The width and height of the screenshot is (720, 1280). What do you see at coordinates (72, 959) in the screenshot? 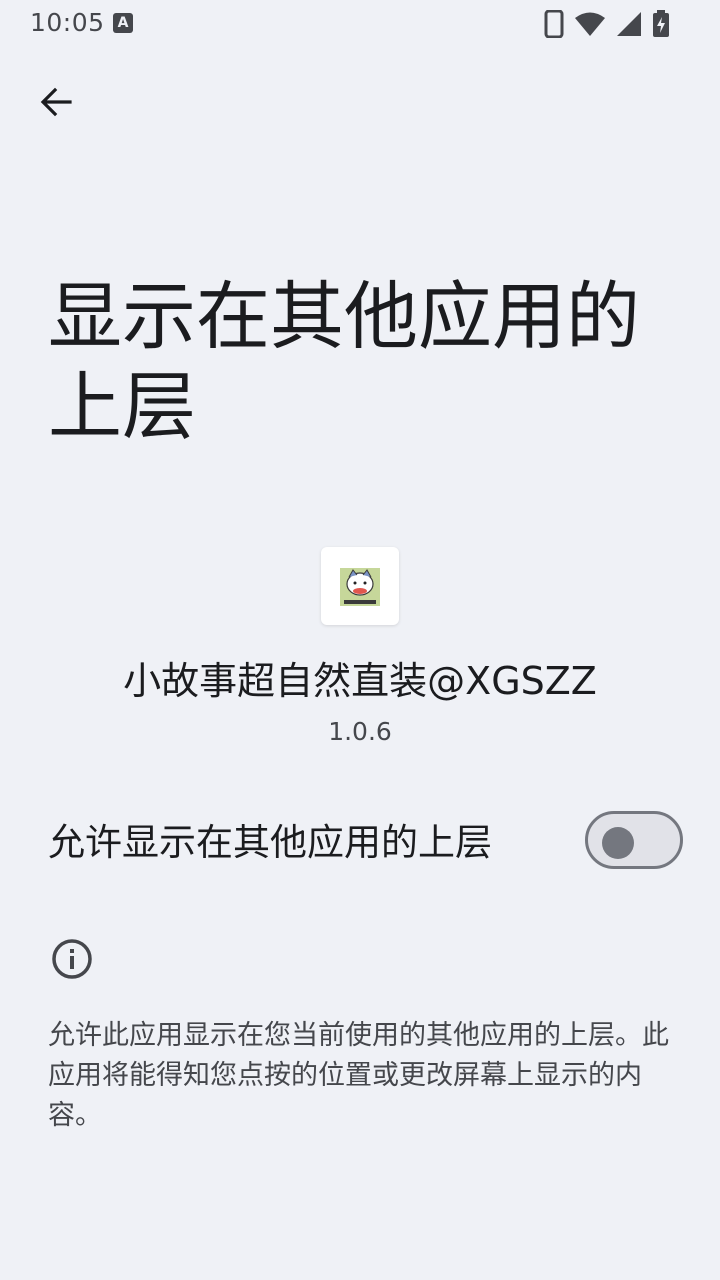
I see `info-icon` at bounding box center [72, 959].